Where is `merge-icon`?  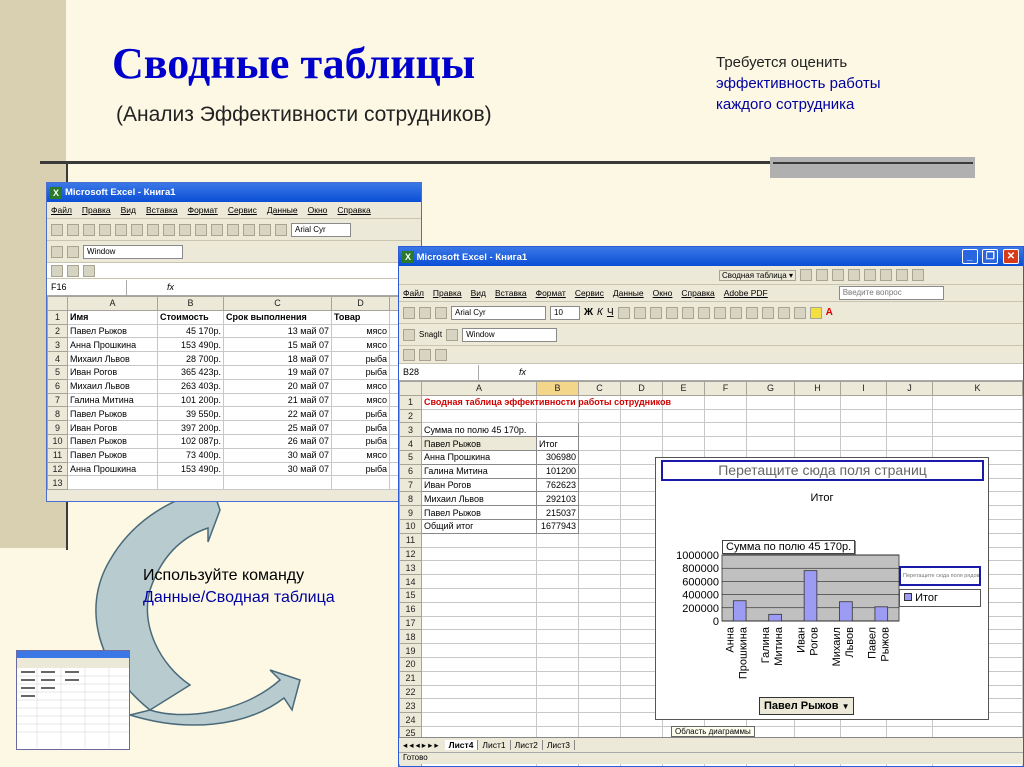
merge-icon is located at coordinates (671, 312).